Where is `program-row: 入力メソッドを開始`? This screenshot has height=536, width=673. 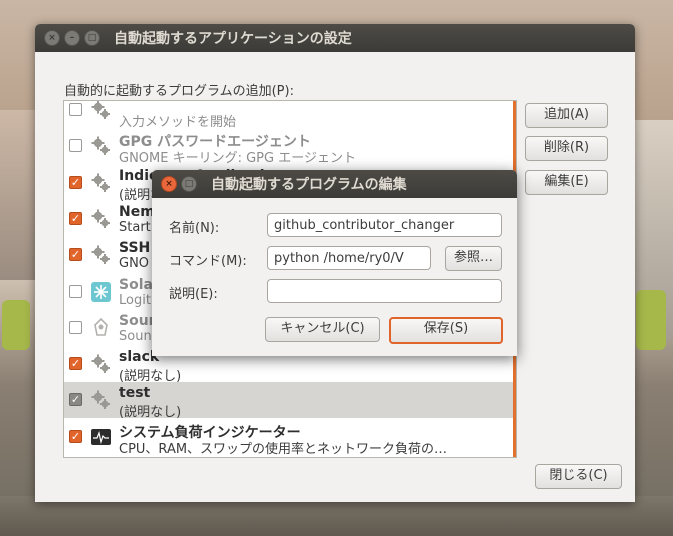 program-row: 入力メソッドを開始 is located at coordinates (288, 115).